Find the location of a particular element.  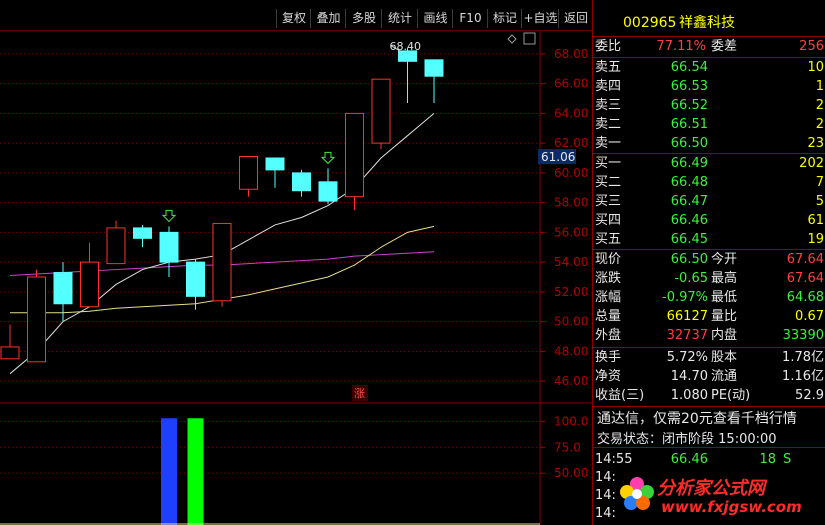

buy-level-label: 买二 is located at coordinates (608, 182).